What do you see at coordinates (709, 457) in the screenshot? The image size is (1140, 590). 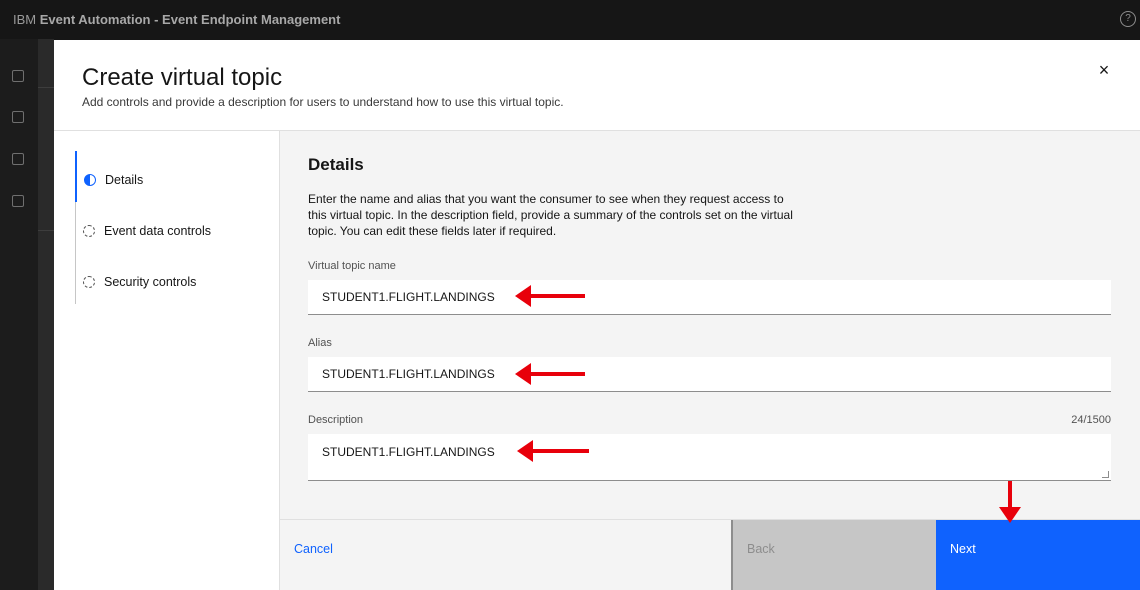 I see `description-textarea: STUDENT1.FLIGHT.LANDINGS` at bounding box center [709, 457].